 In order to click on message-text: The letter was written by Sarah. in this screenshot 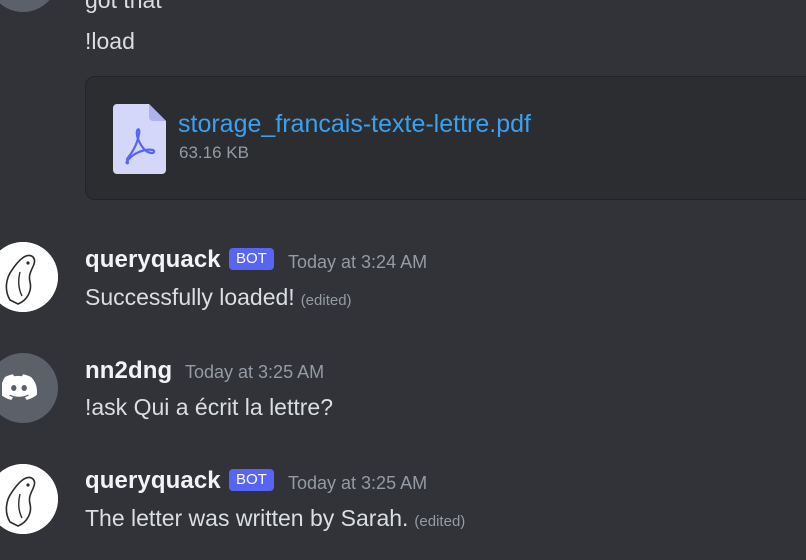, I will do `click(247, 518)`.